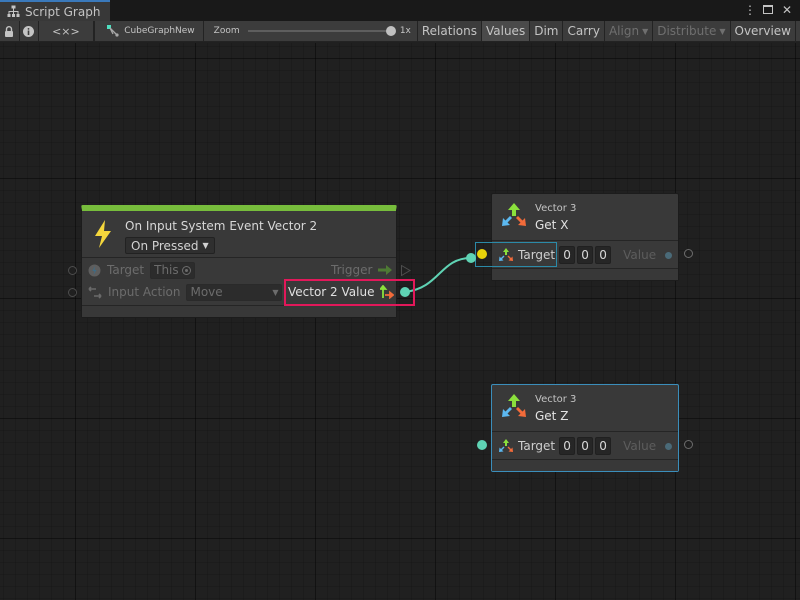 Image resolution: width=800 pixels, height=600 pixels. Describe the element at coordinates (482, 254) in the screenshot. I see `get-x-target-input-port` at that location.